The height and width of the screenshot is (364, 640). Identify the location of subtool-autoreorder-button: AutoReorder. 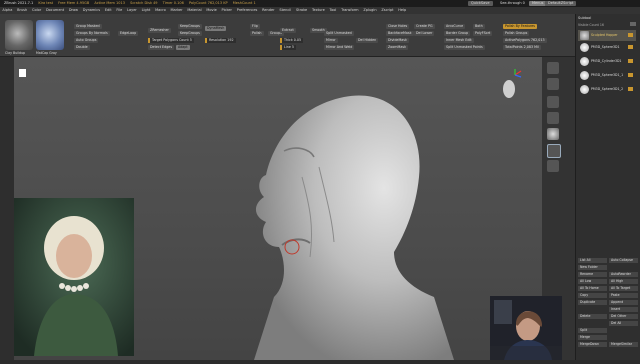
(623, 274).